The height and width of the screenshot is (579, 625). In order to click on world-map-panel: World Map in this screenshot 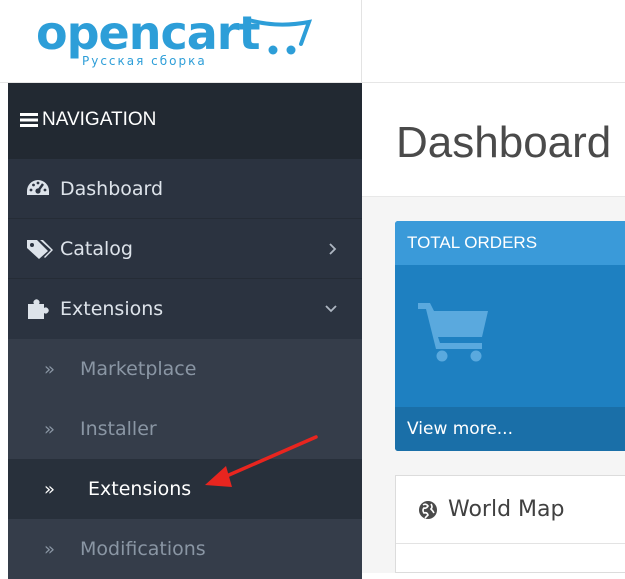, I will do `click(510, 524)`.